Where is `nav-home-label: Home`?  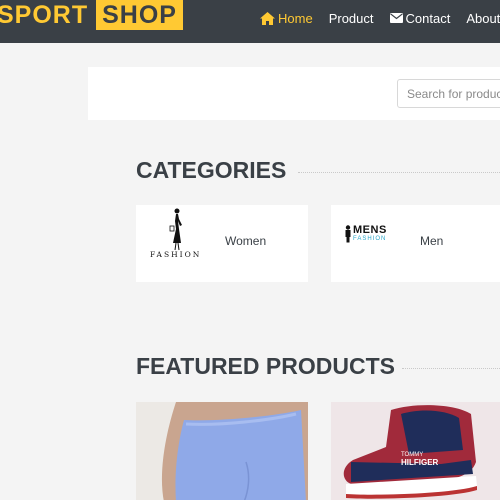
nav-home-label: Home is located at coordinates (295, 18).